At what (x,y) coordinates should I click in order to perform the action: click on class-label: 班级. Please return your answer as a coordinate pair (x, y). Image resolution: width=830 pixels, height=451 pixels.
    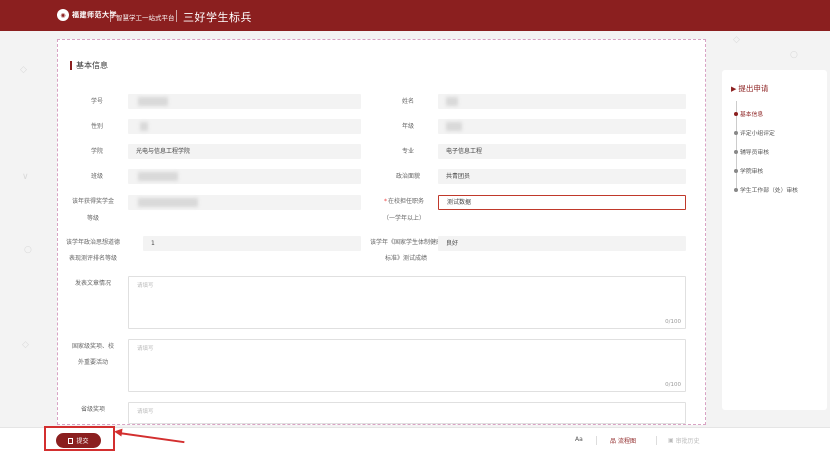
    Looking at the image, I should click on (96, 176).